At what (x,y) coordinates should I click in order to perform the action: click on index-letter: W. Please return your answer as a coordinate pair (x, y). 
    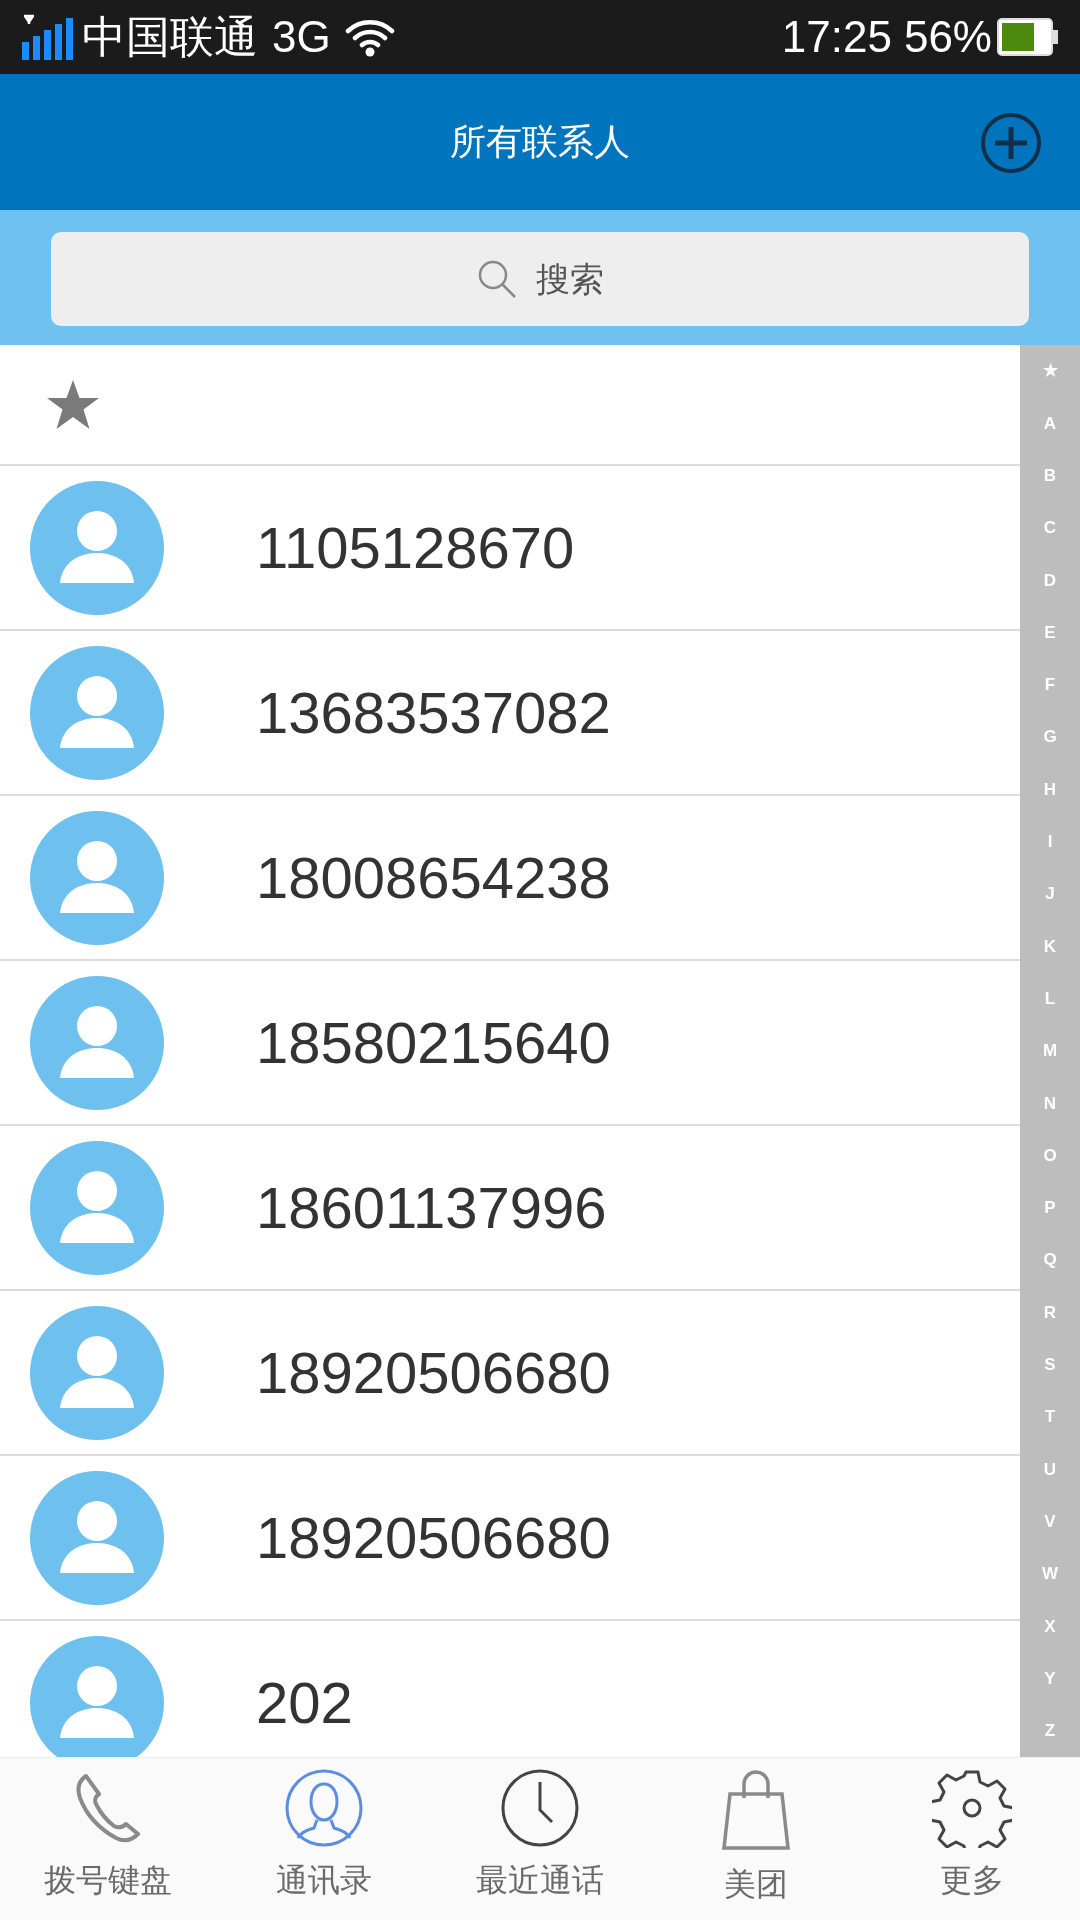
    Looking at the image, I should click on (1050, 1574).